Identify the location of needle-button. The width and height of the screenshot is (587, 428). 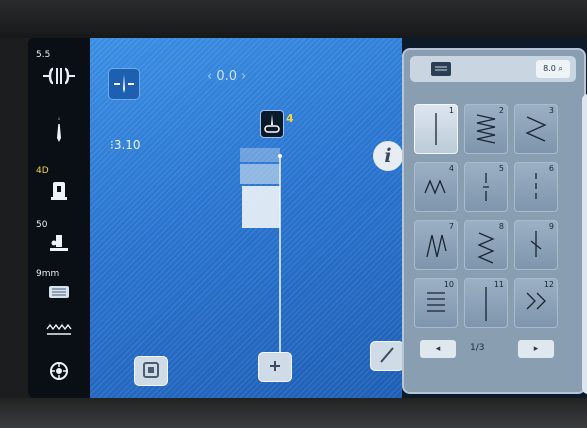
(59, 129).